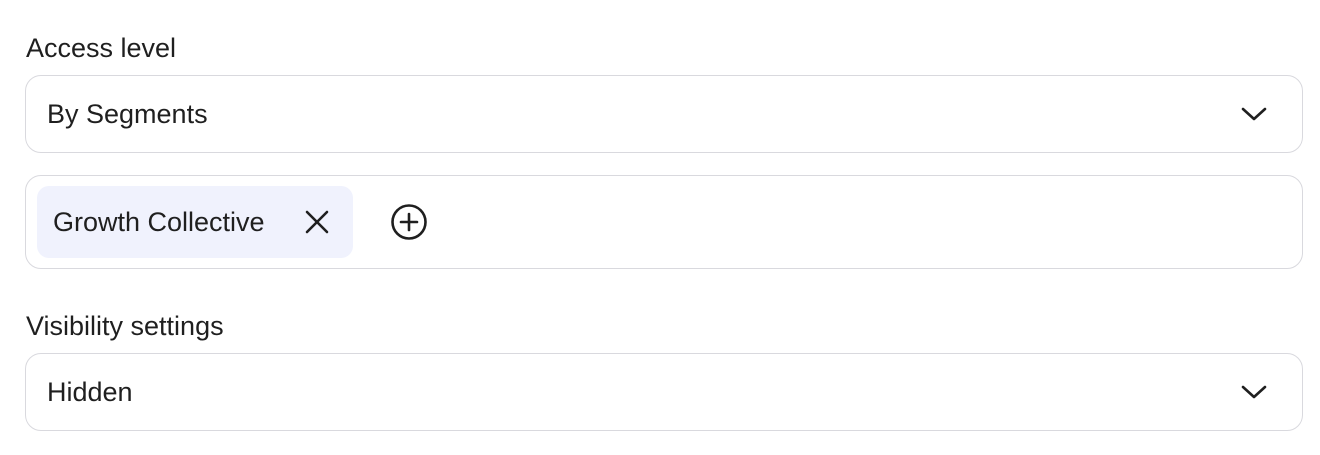 This screenshot has width=1320, height=455. What do you see at coordinates (101, 48) in the screenshot?
I see `access-level-label: Access level` at bounding box center [101, 48].